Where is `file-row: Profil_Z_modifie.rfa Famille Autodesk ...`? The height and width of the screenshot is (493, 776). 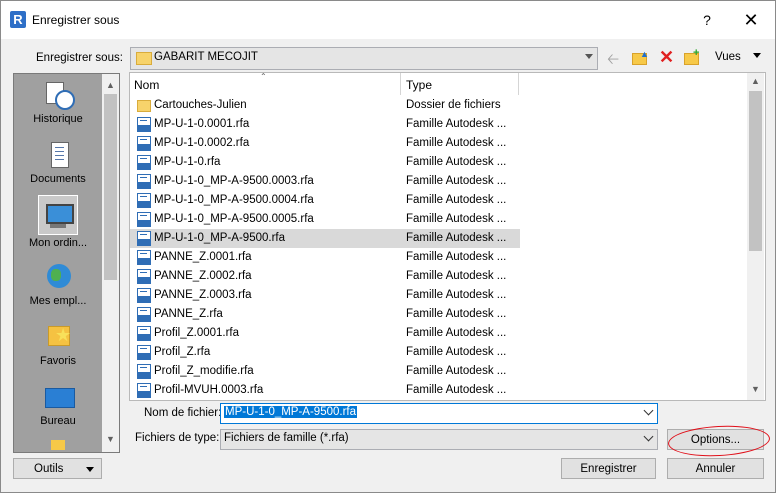 file-row: Profil_Z_modifie.rfa Famille Autodesk ... is located at coordinates (325, 371).